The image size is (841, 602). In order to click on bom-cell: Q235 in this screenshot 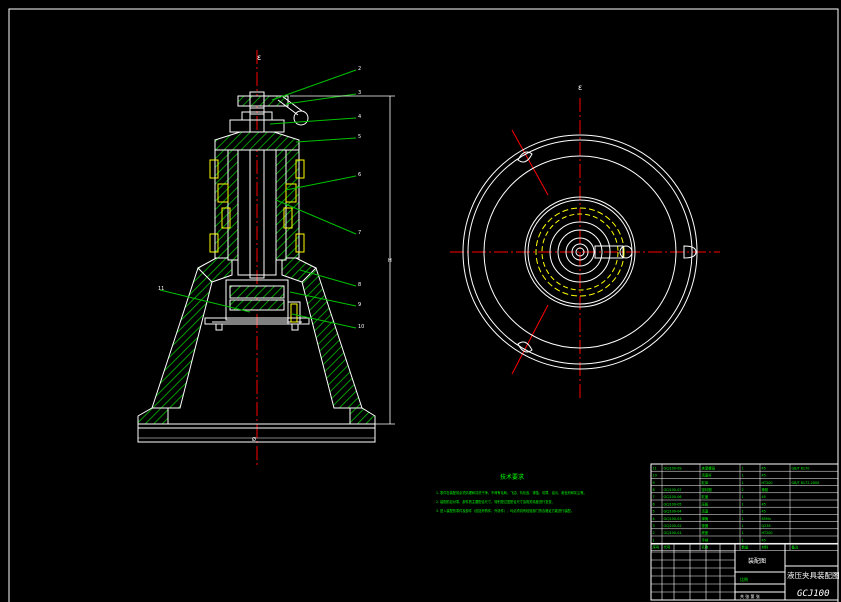, I will do `click(766, 526)`.